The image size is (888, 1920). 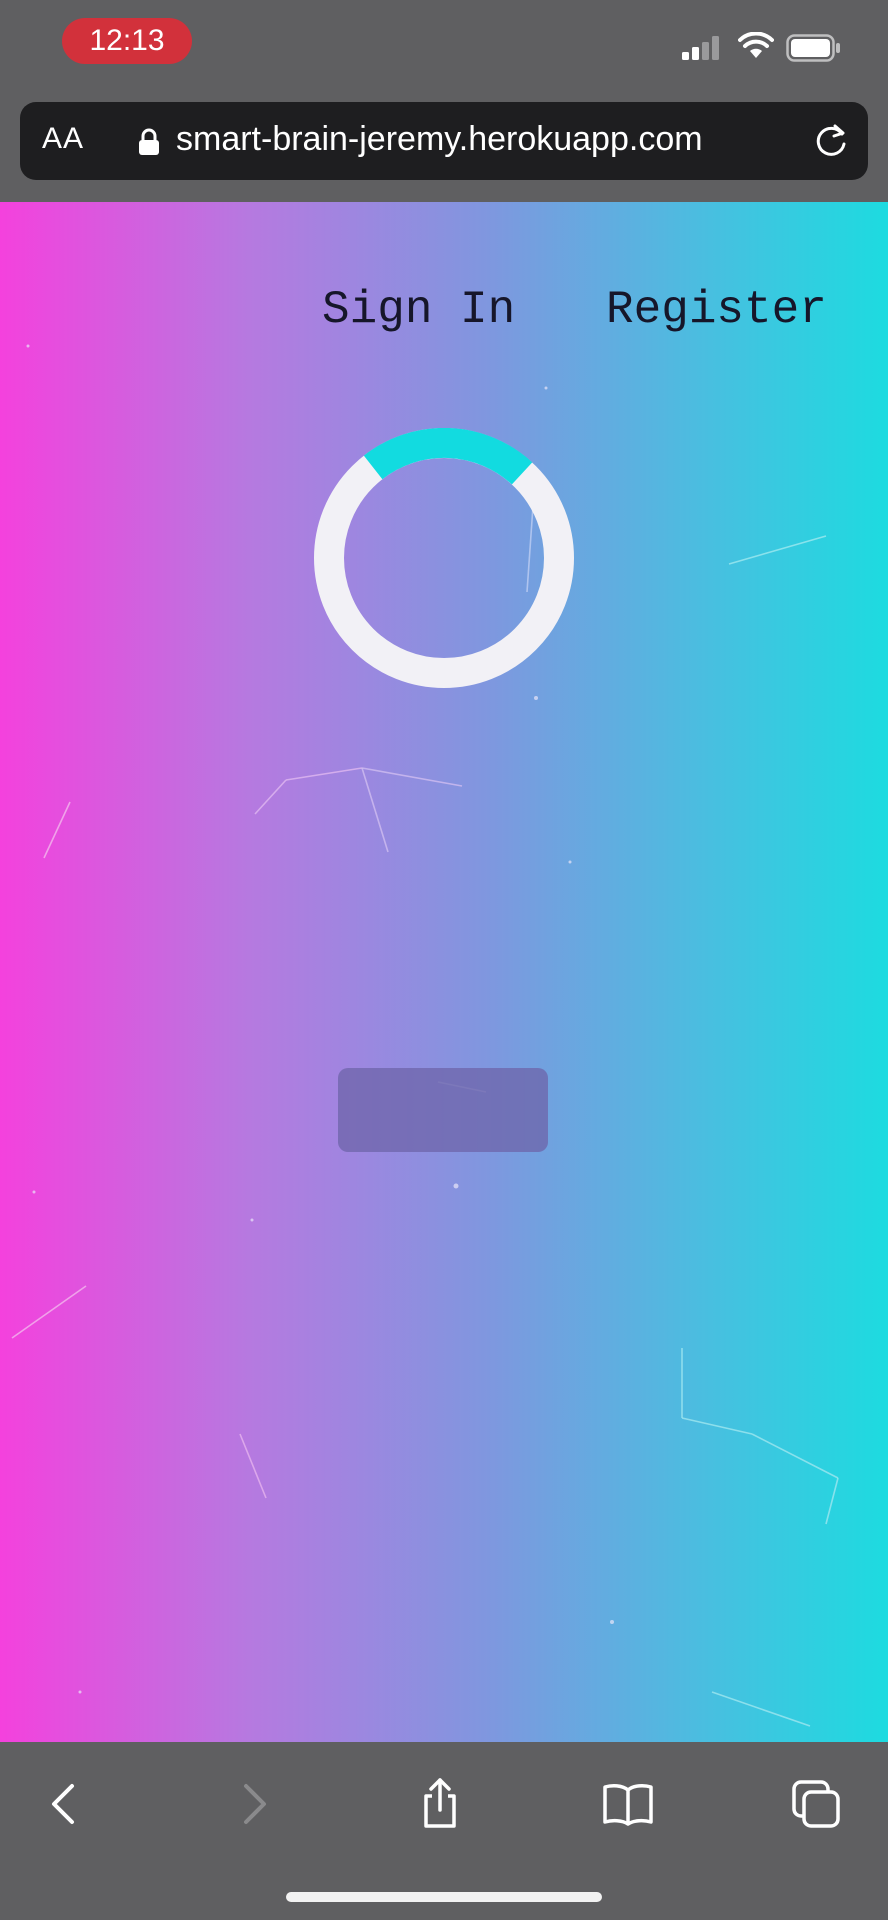 What do you see at coordinates (443, 1110) in the screenshot?
I see `loading-submit-button` at bounding box center [443, 1110].